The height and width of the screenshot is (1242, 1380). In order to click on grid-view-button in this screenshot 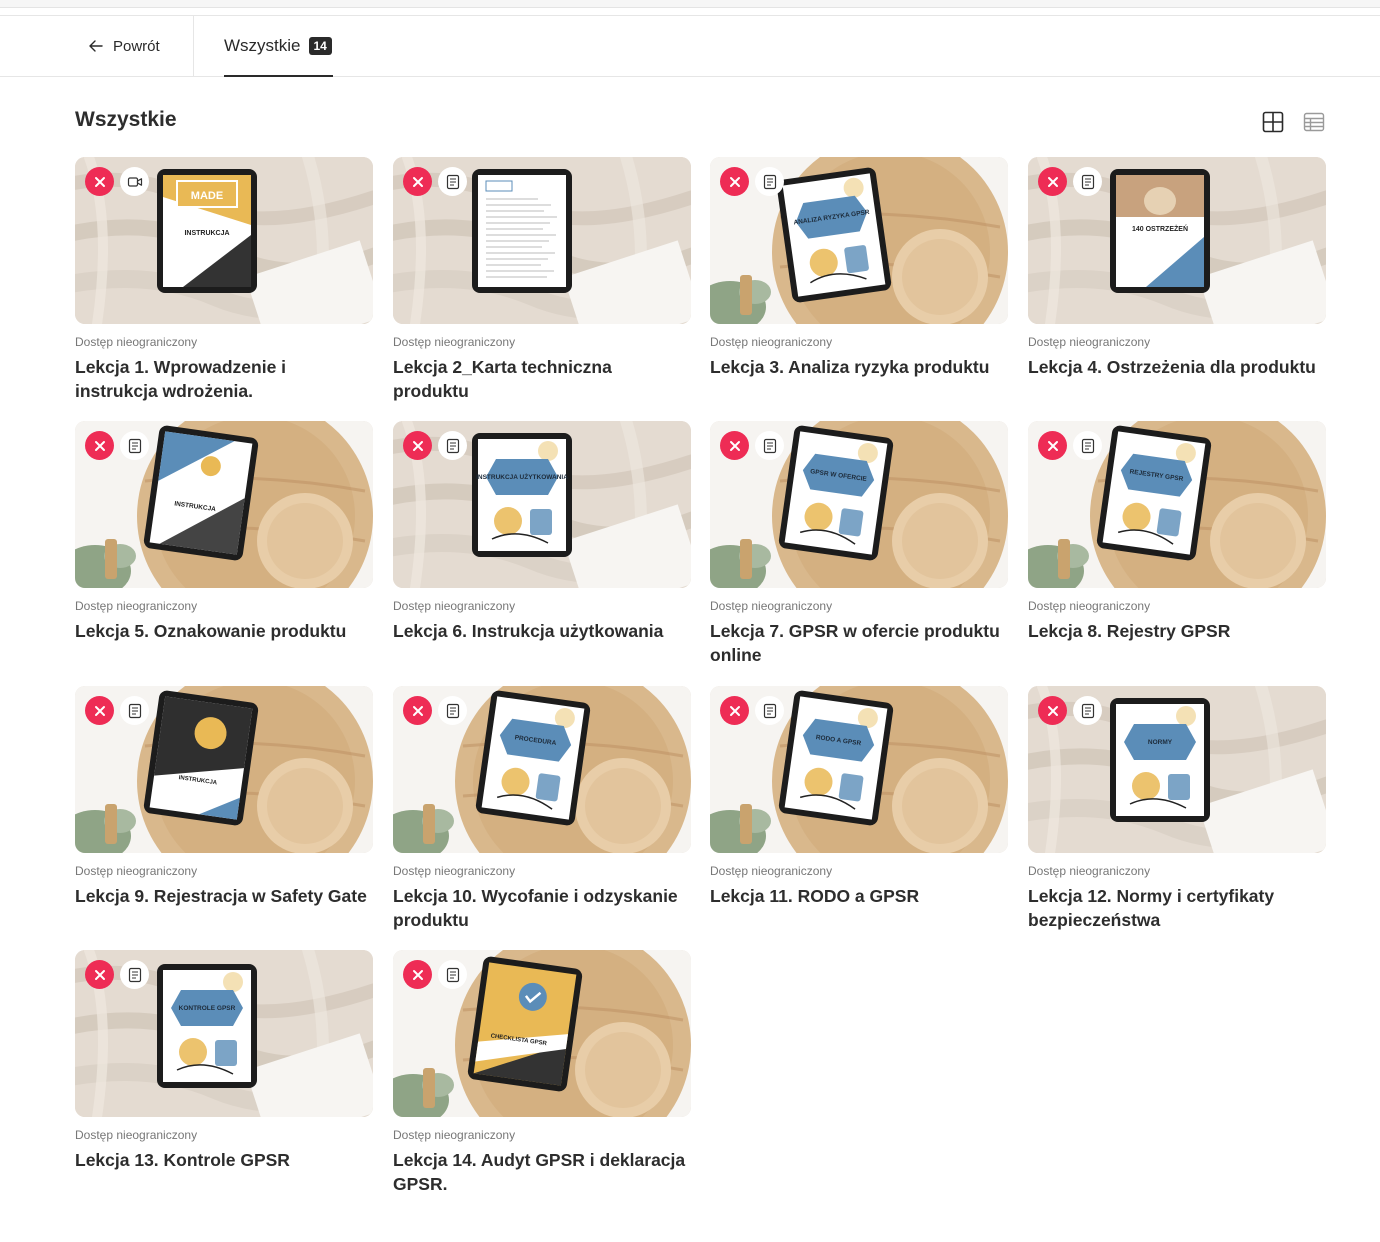, I will do `click(1273, 122)`.